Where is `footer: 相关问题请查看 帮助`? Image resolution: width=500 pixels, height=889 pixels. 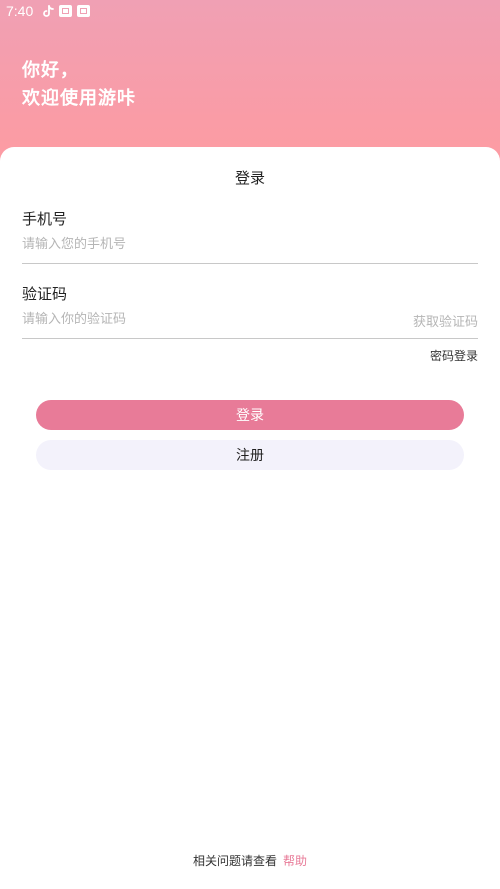 footer: 相关问题请查看 帮助 is located at coordinates (250, 860).